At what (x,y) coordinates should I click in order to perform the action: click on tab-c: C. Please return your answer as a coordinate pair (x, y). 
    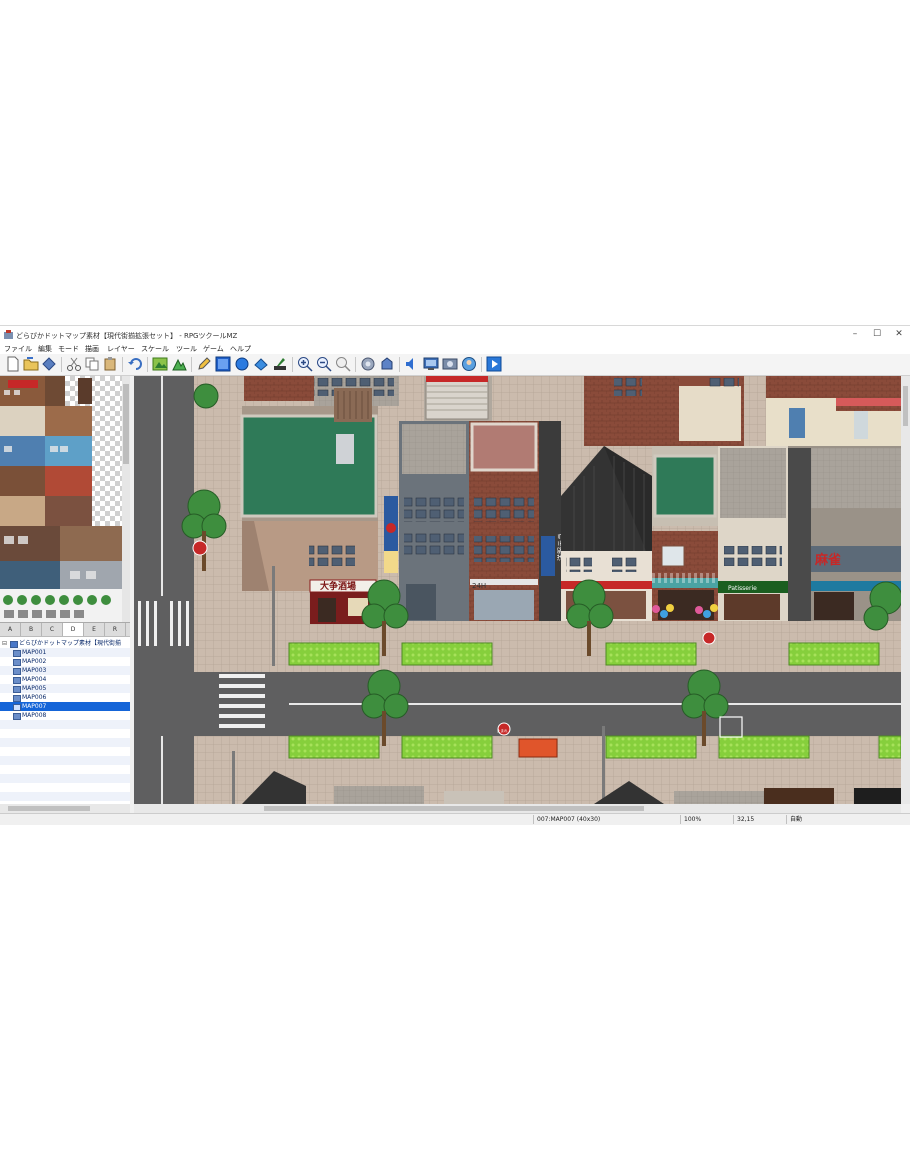
    Looking at the image, I should click on (52, 629).